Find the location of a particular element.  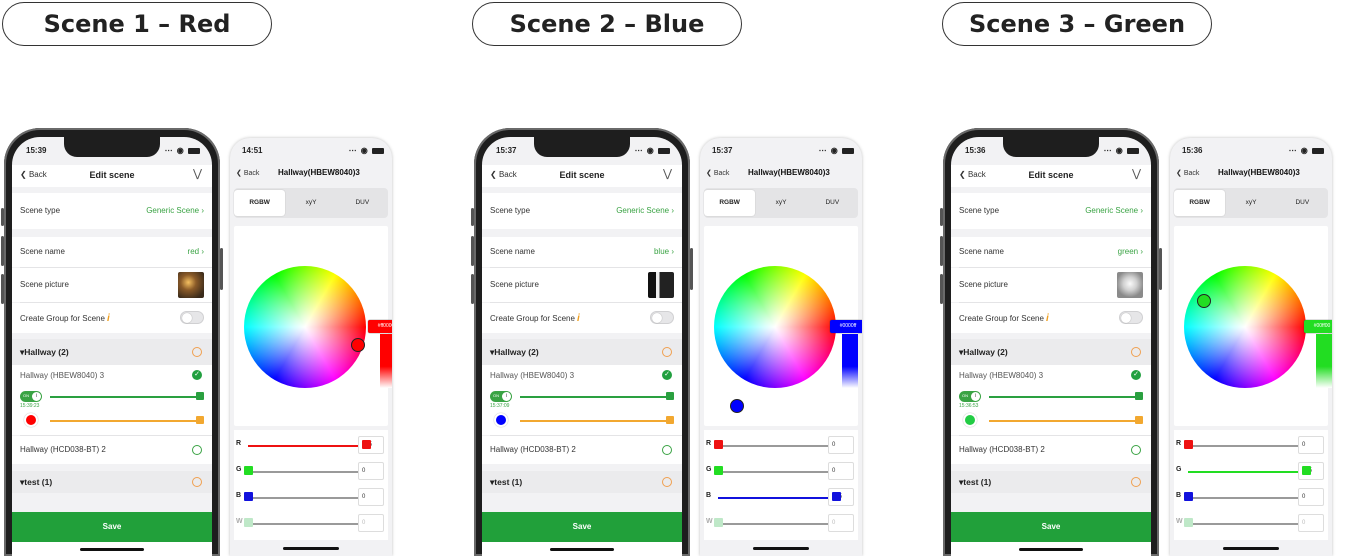

scene-name-row: Scene name blue › is located at coordinates (582, 252).